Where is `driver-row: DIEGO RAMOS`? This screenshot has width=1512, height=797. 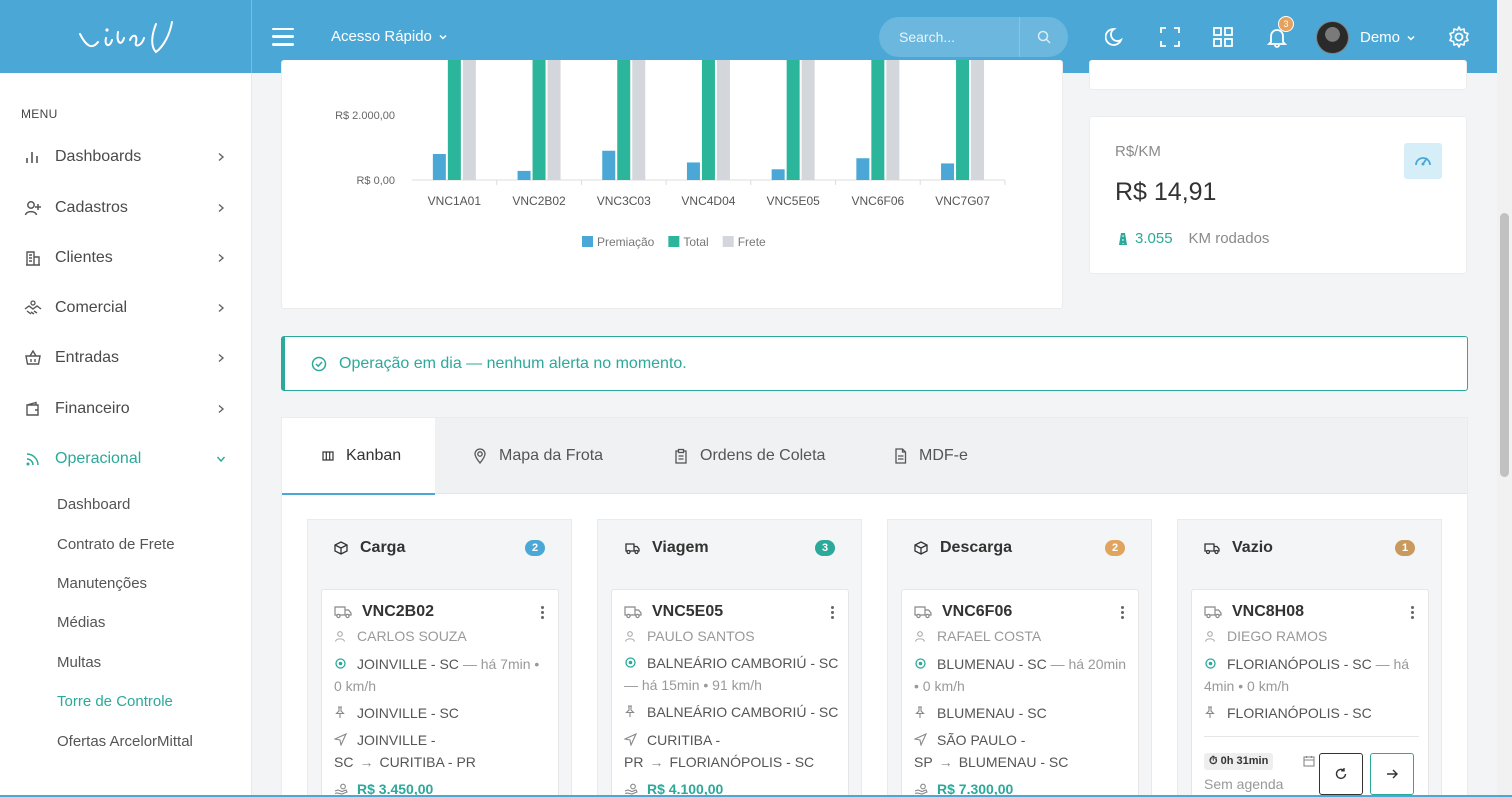 driver-row: DIEGO RAMOS is located at coordinates (1311, 637).